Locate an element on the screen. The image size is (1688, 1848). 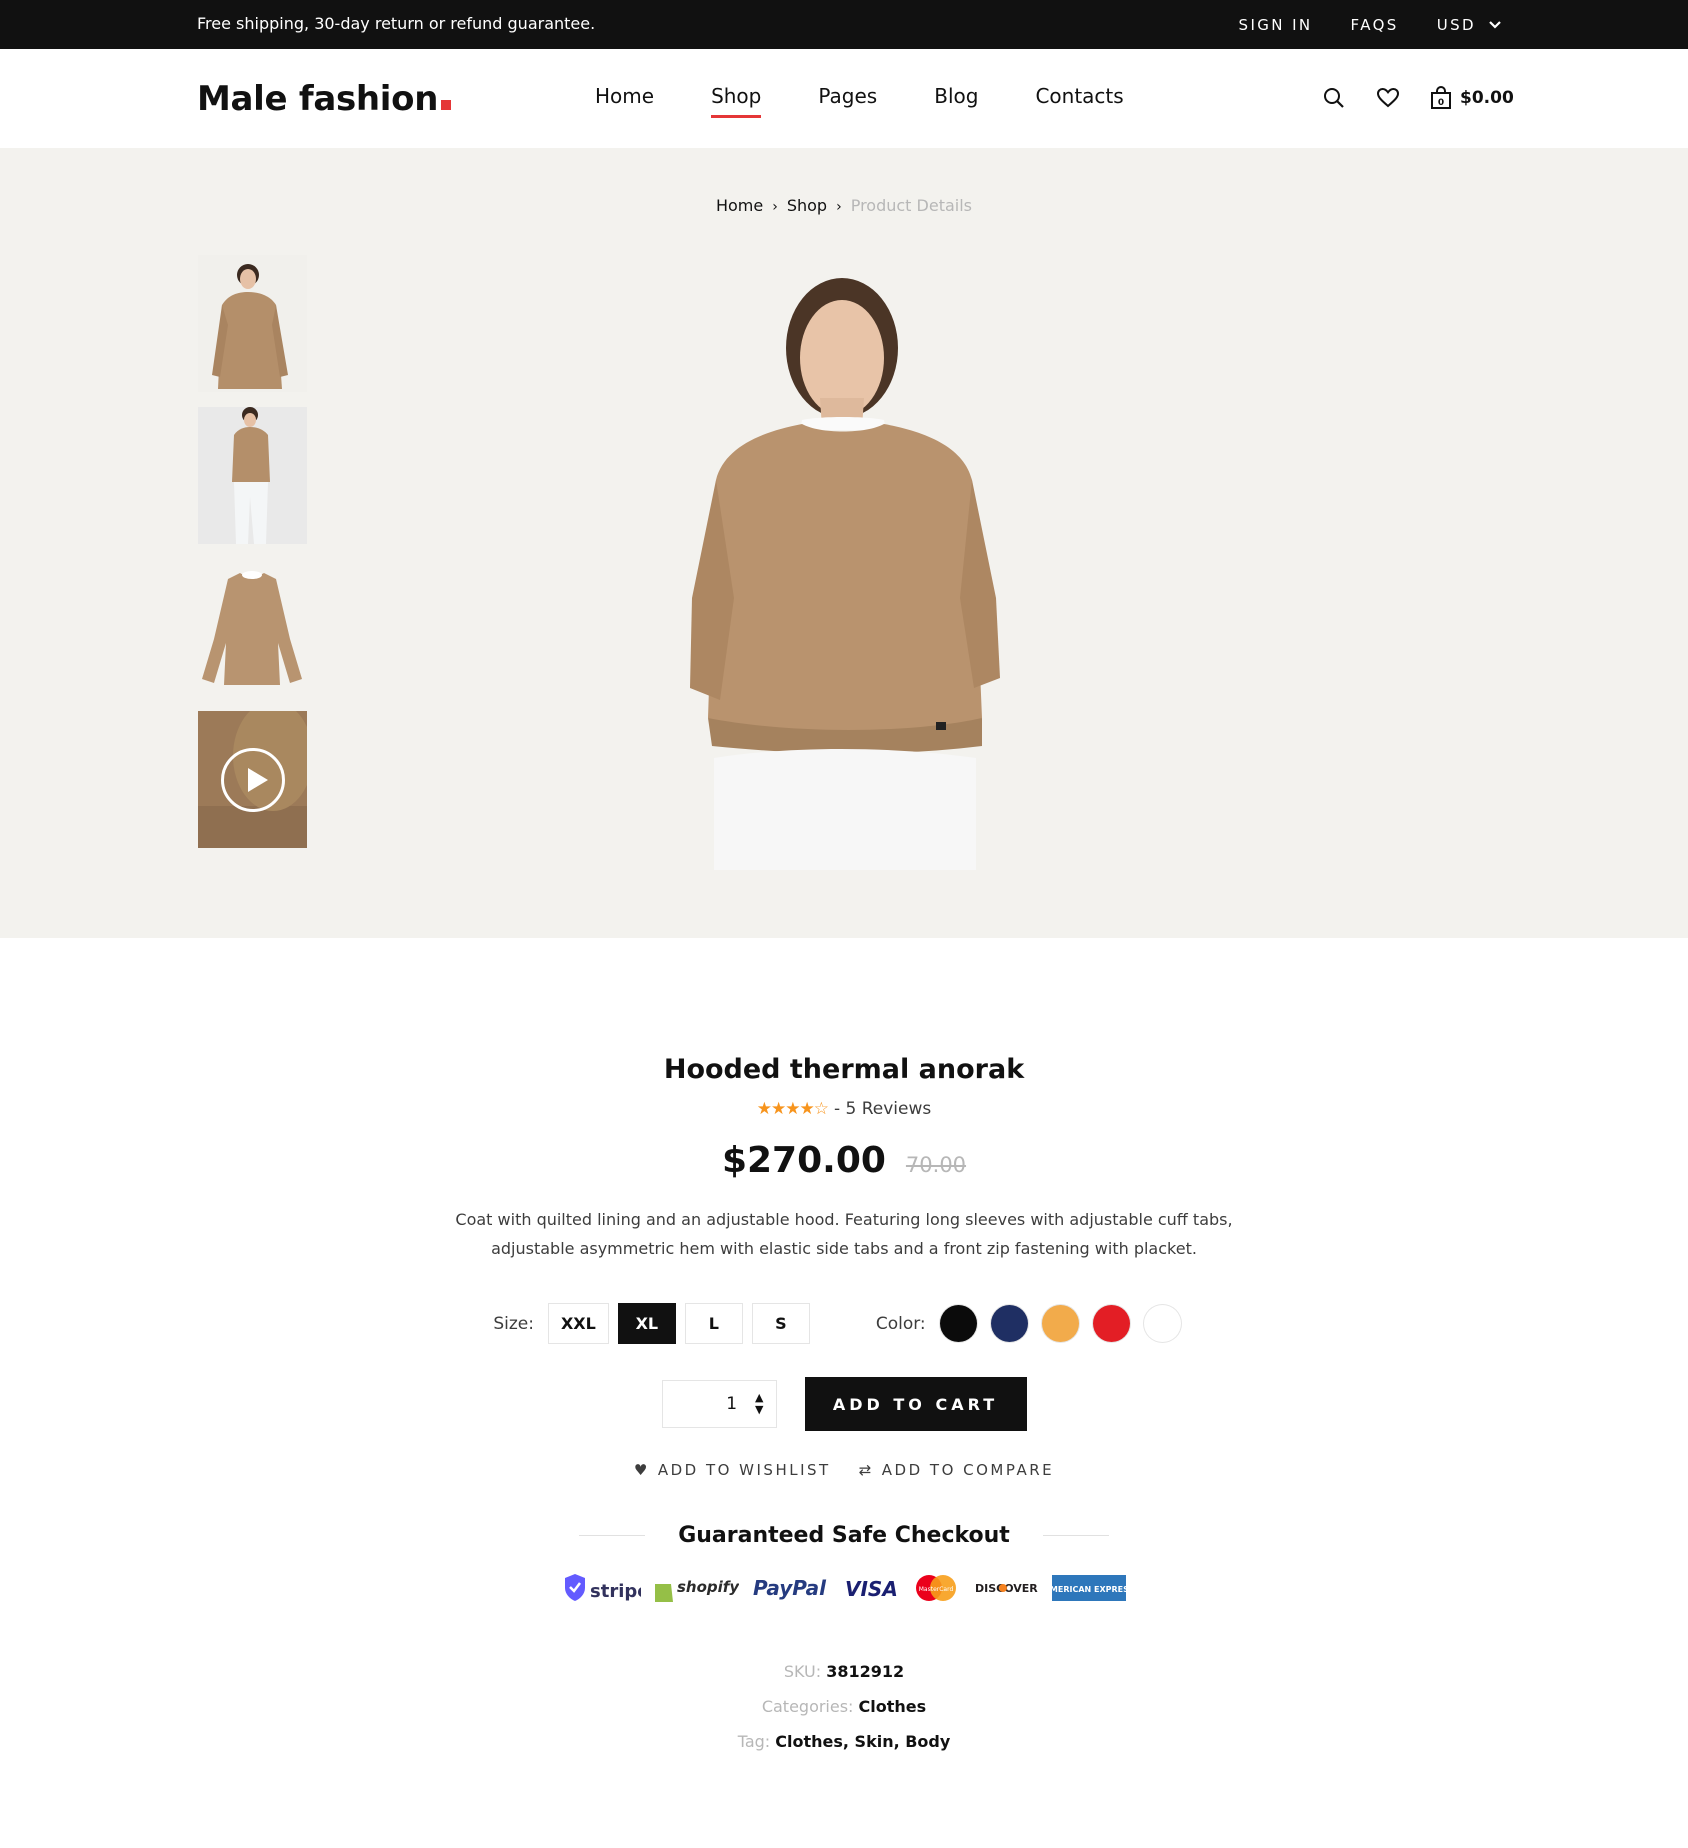
sign-in-link: SIGN IN is located at coordinates (1276, 25).